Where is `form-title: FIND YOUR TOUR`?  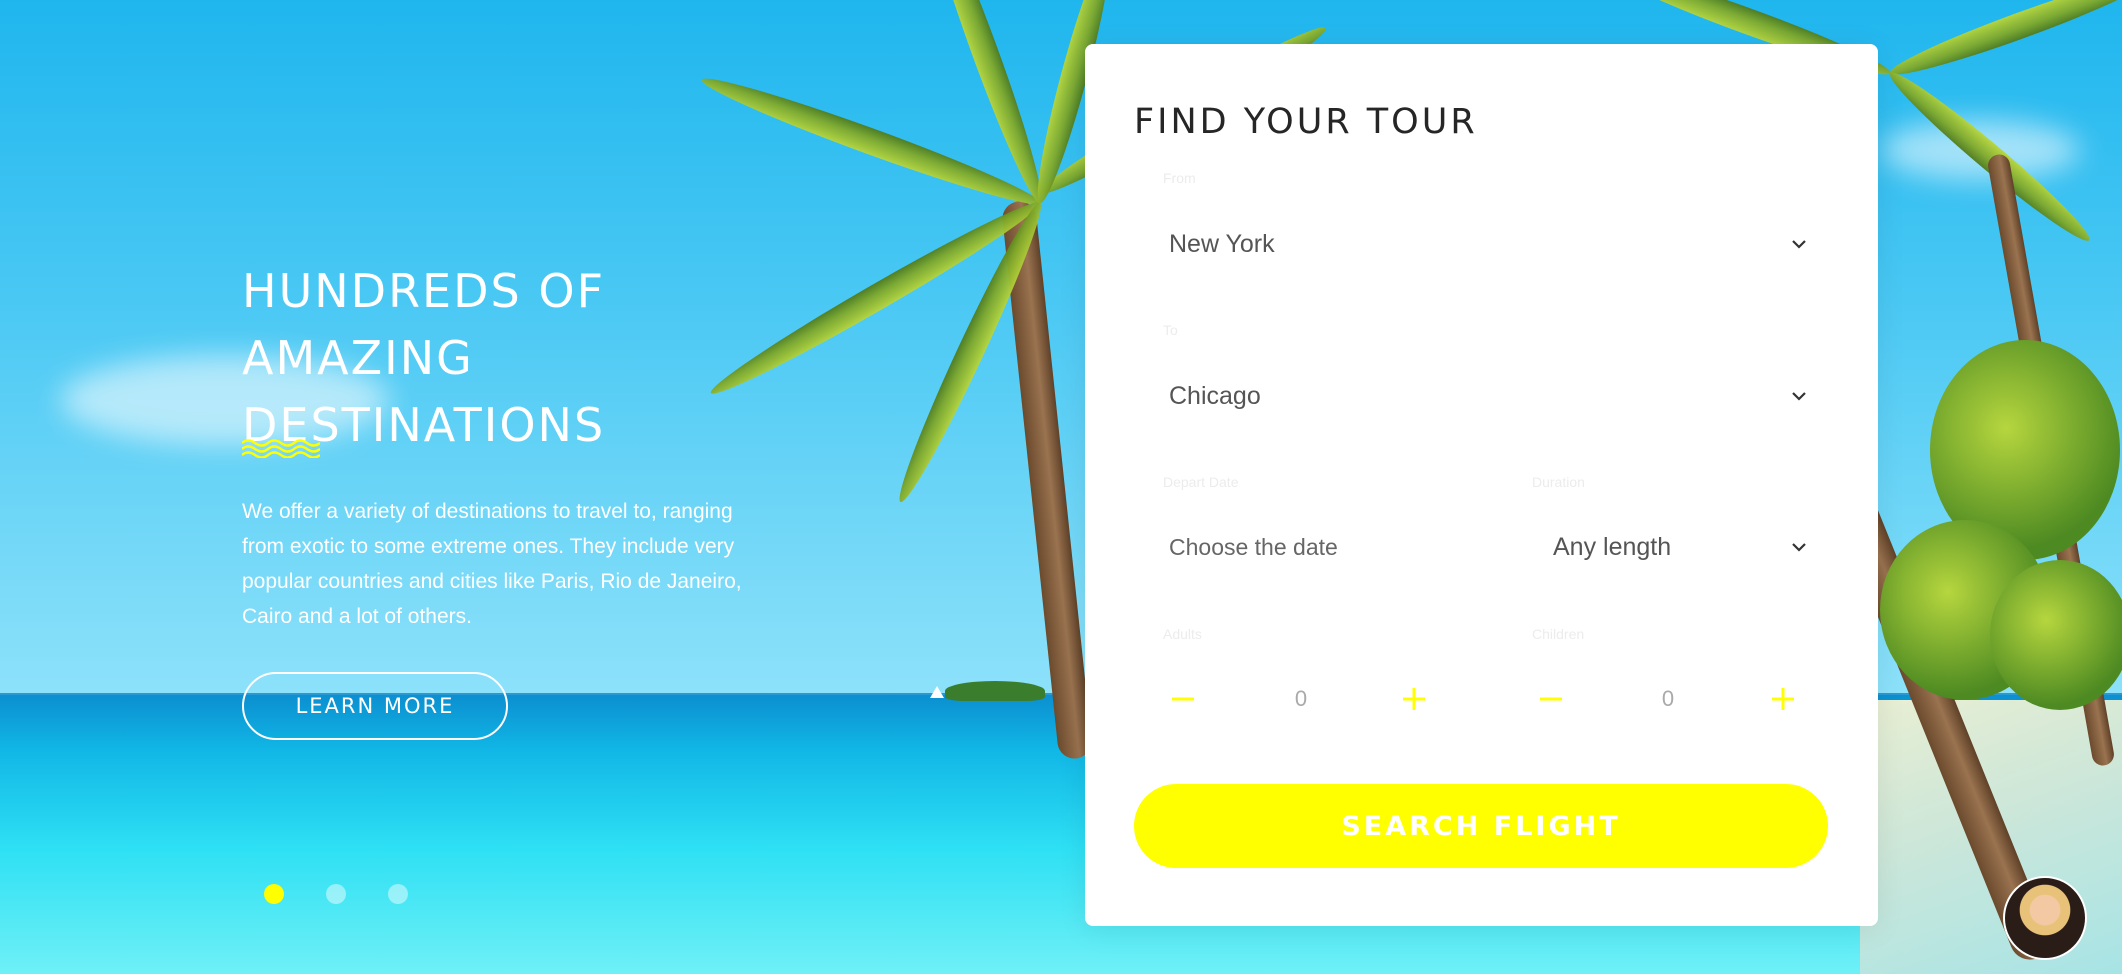
form-title: FIND YOUR TOUR is located at coordinates (1306, 122).